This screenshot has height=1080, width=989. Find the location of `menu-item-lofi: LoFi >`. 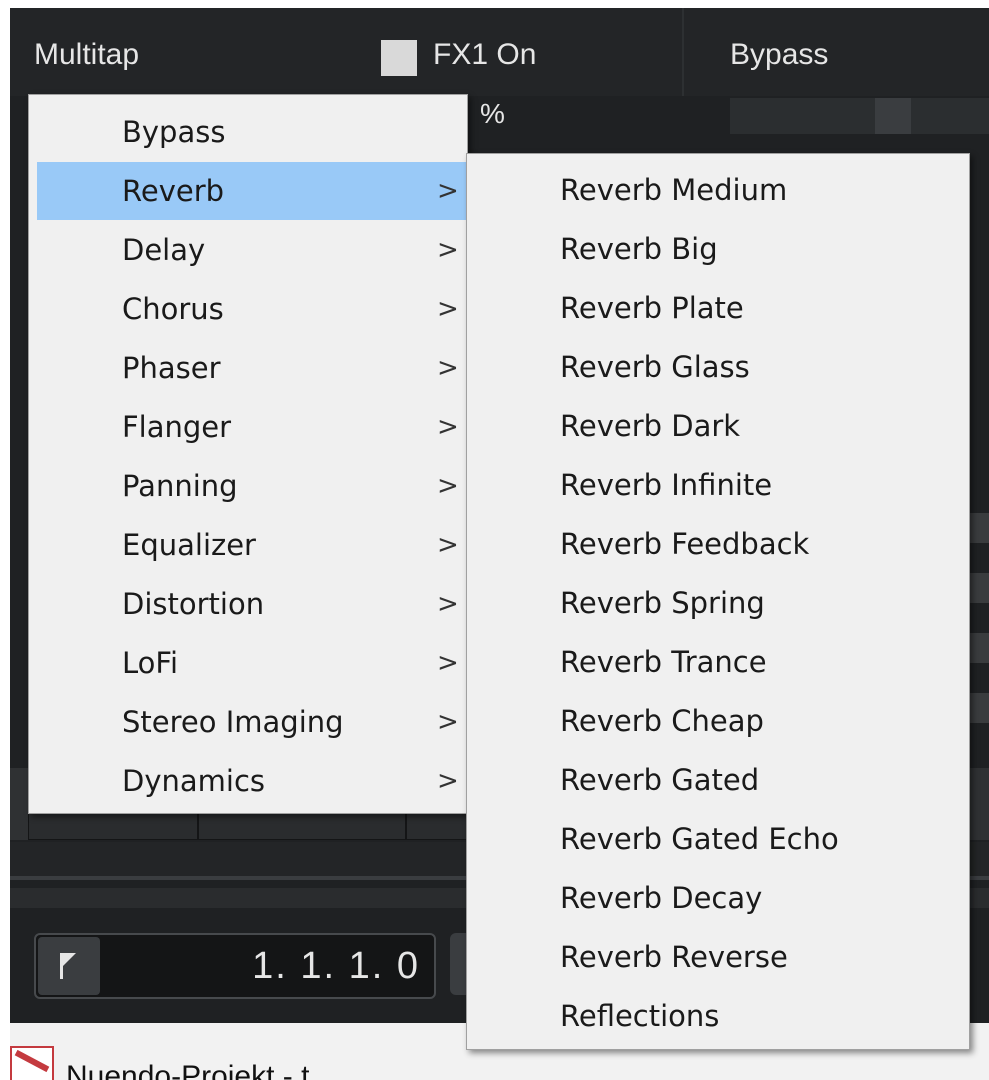

menu-item-lofi: LoFi > is located at coordinates (252, 663).